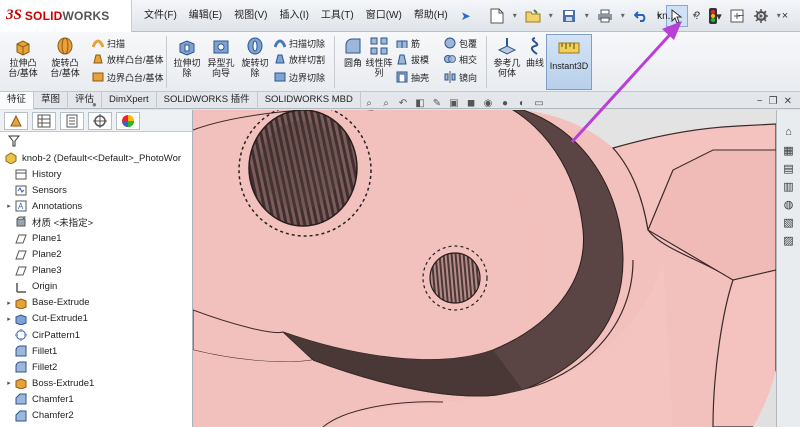 This screenshot has width=800, height=427. Describe the element at coordinates (379, 57) in the screenshot. I see `linear-pattern-button: 线性阵列` at that location.